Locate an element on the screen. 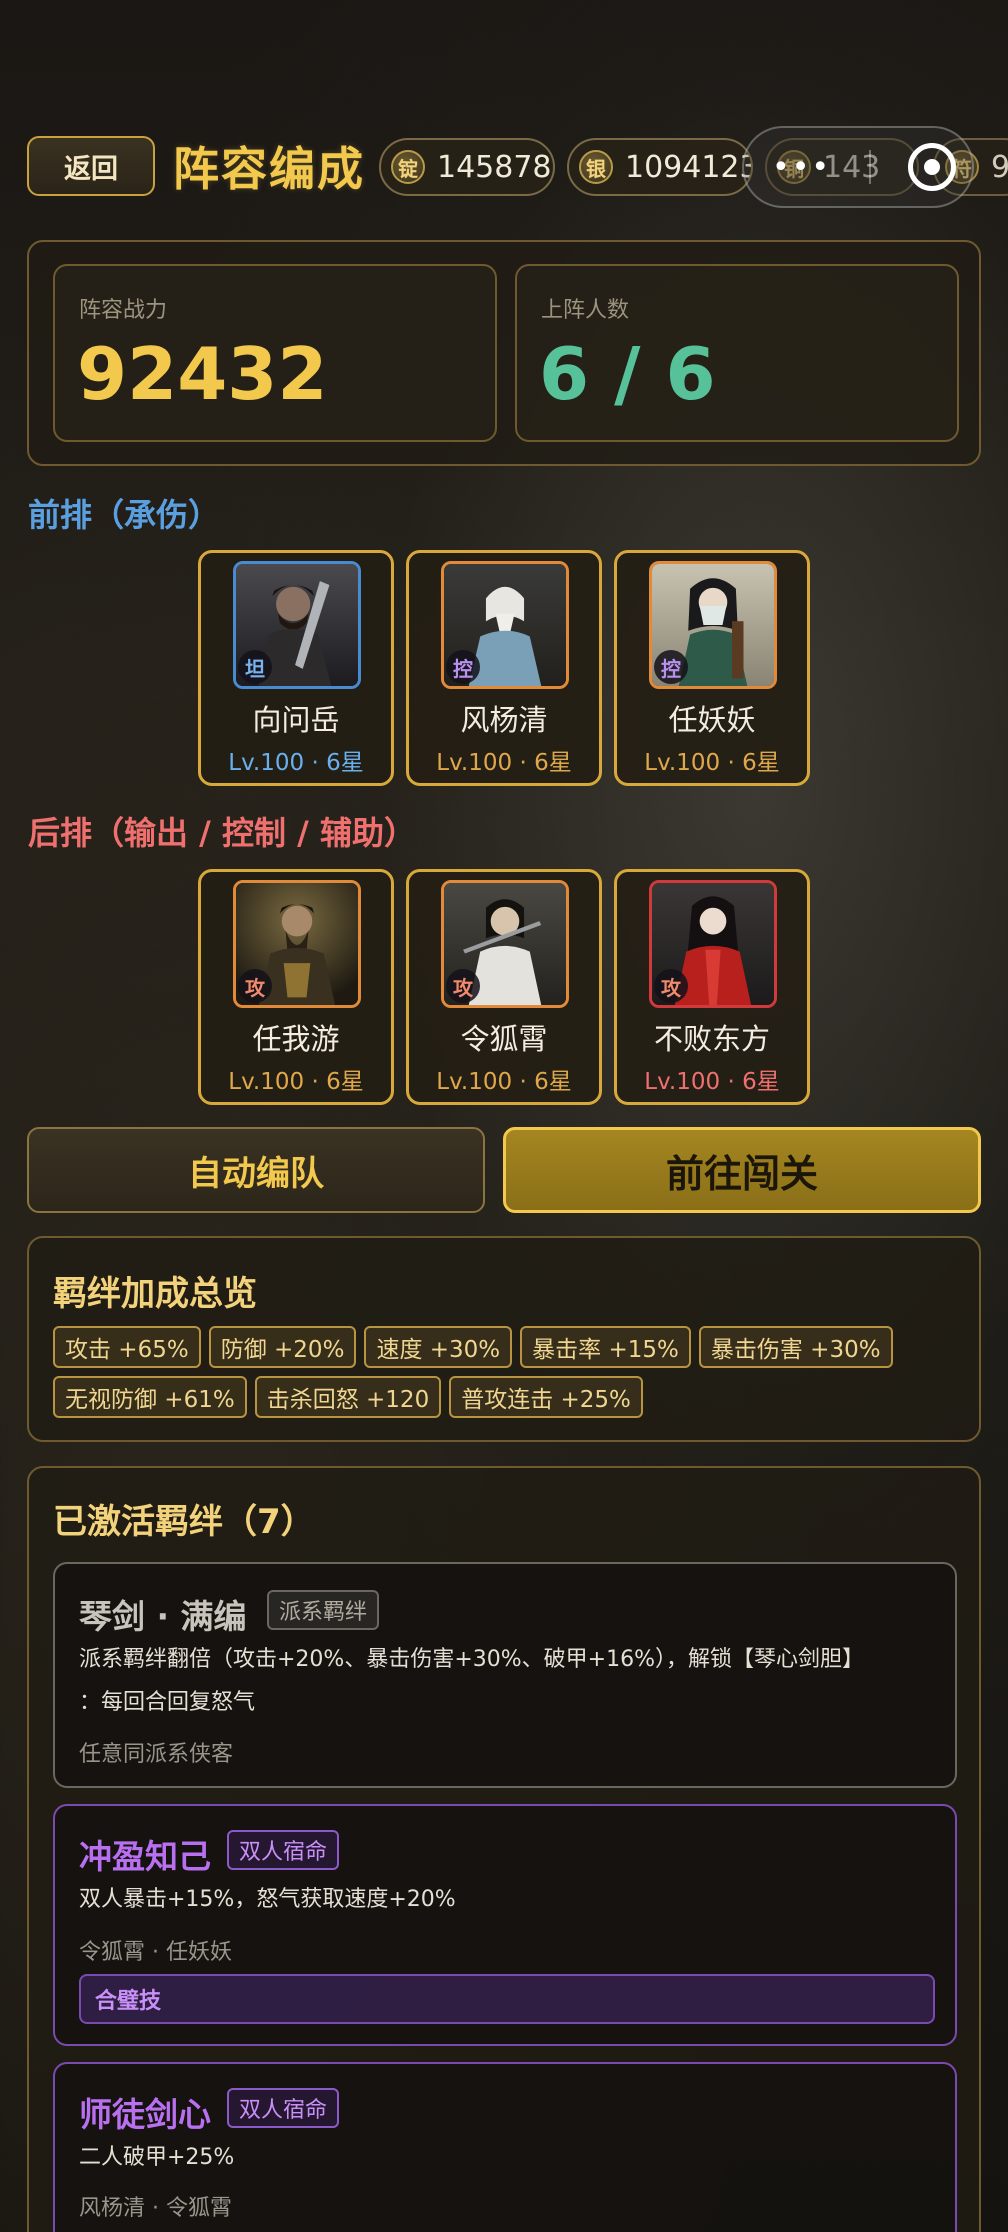 This screenshot has width=1008, height=2232. combo-skill-bar: 合璧技 is located at coordinates (507, 1999).